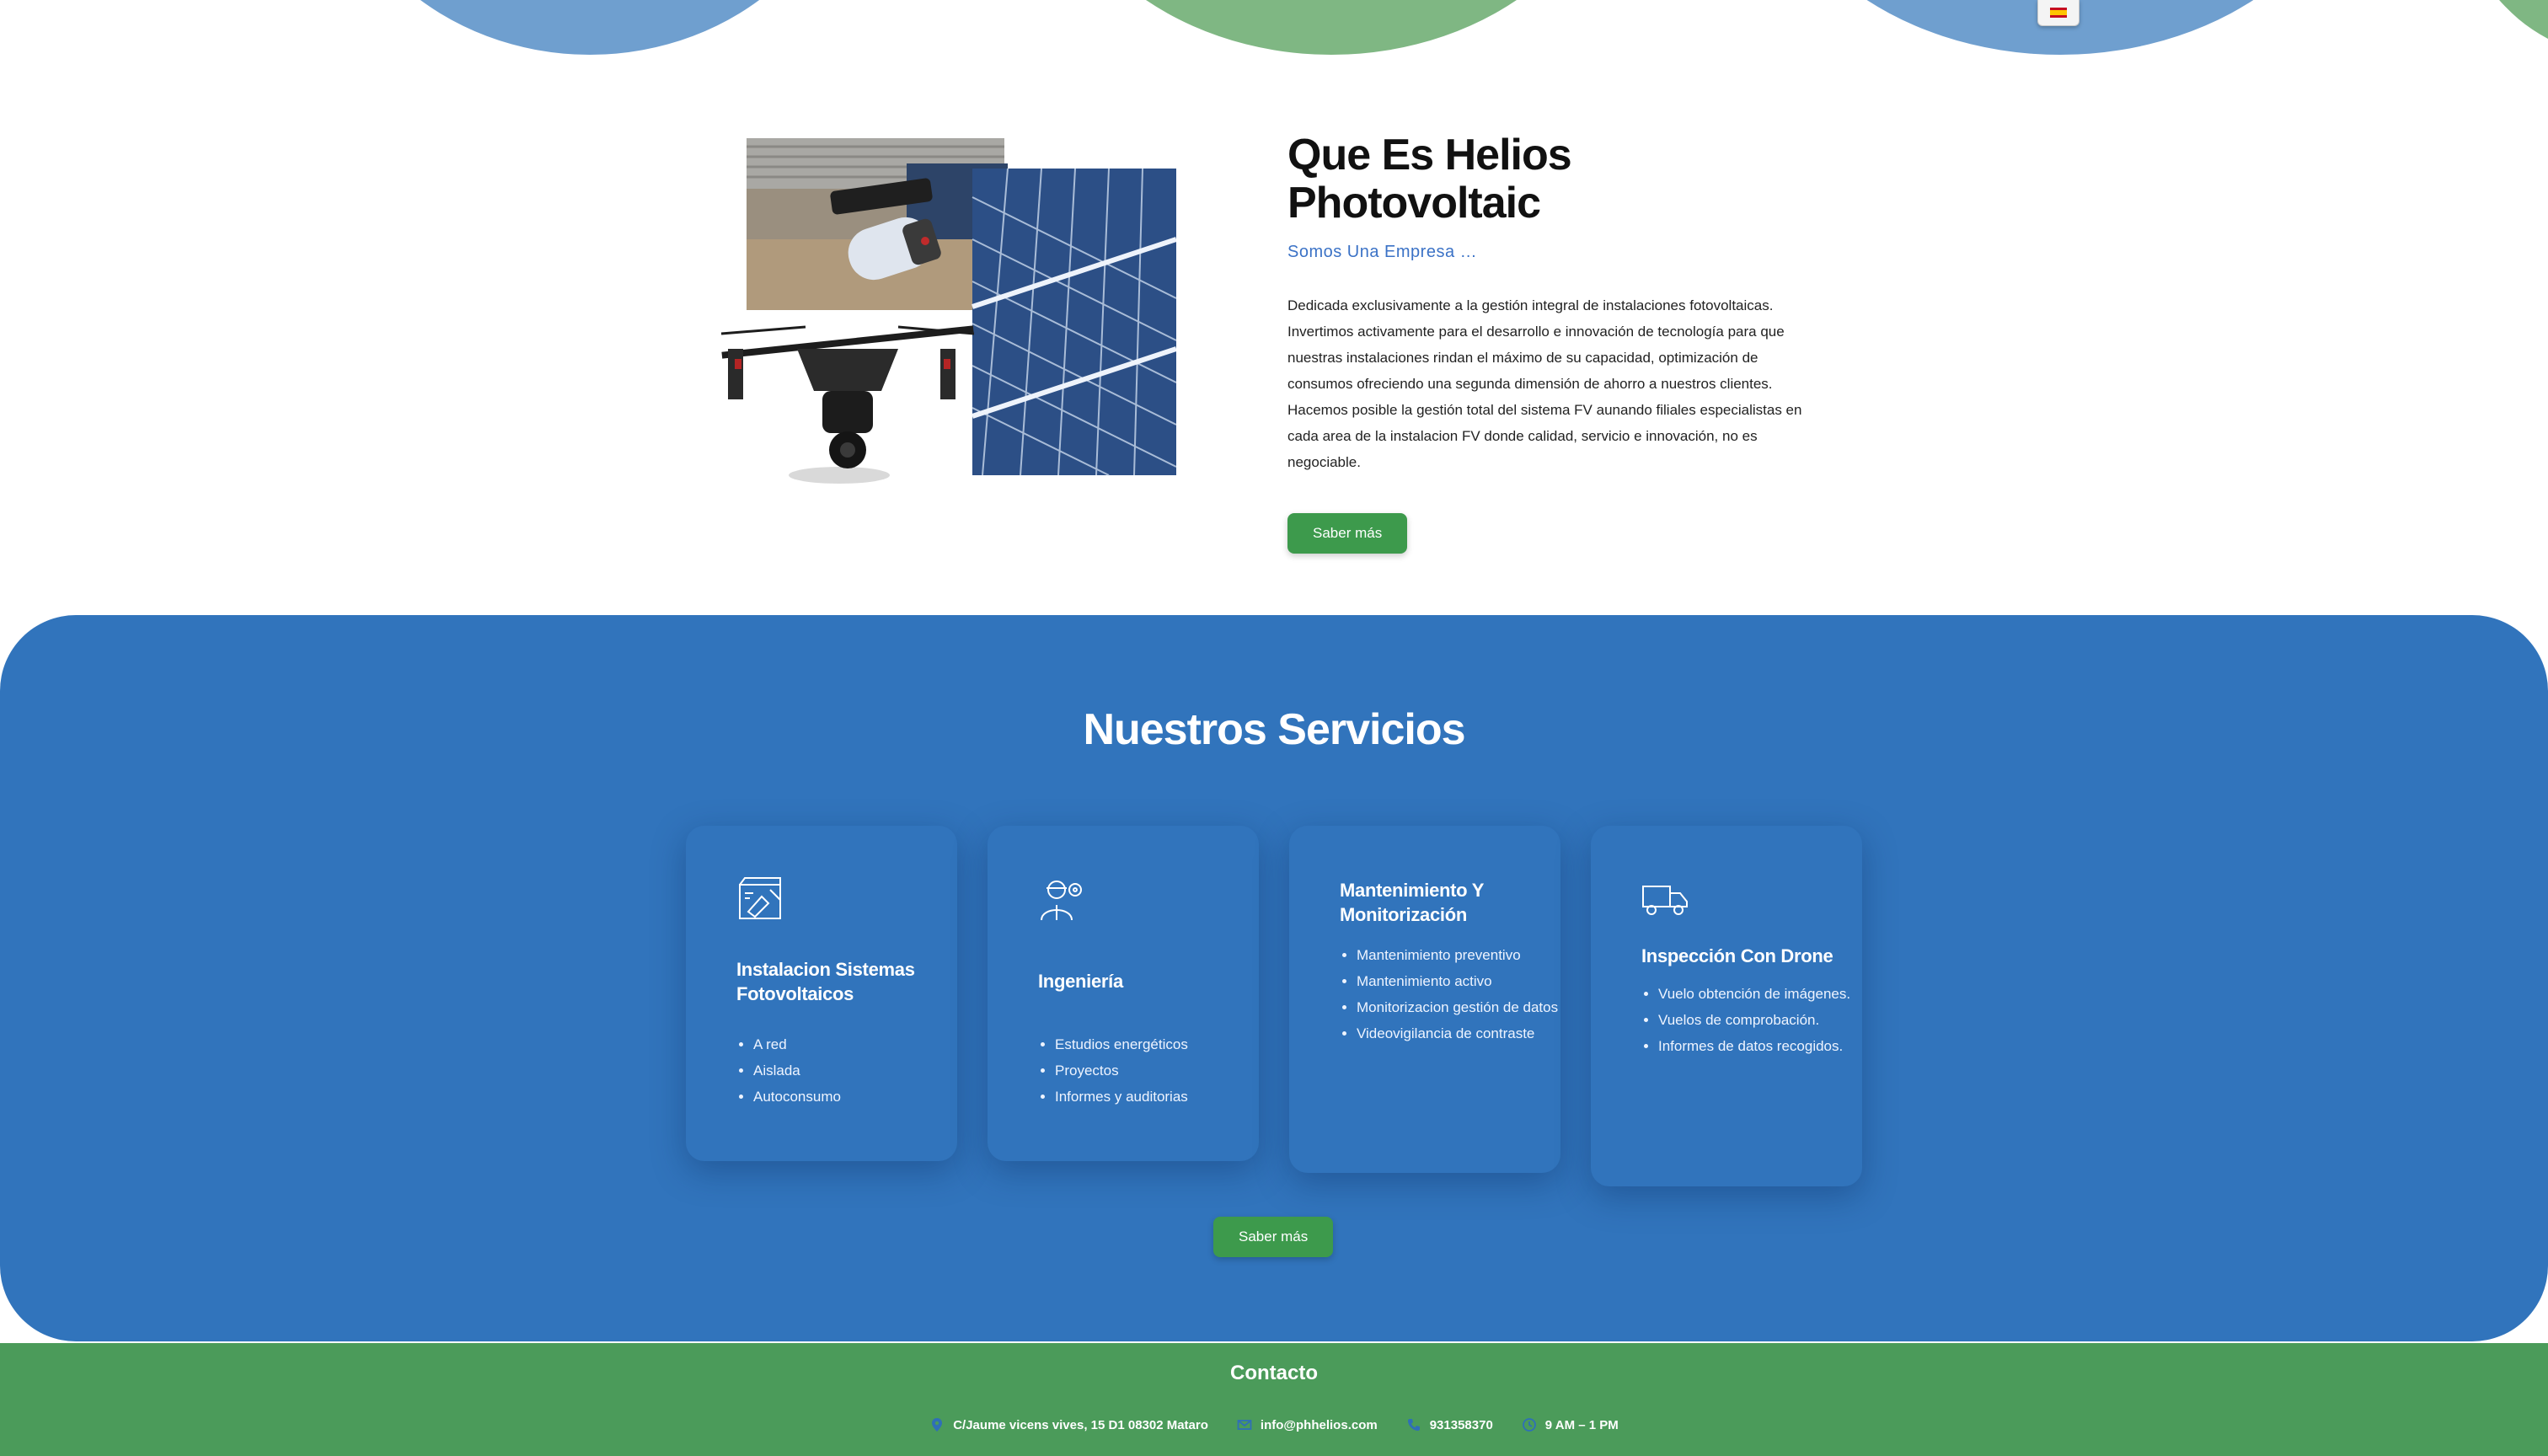  Describe the element at coordinates (1462, 1007) in the screenshot. I see `list-item: Monitorizacion gestión de datos` at that location.